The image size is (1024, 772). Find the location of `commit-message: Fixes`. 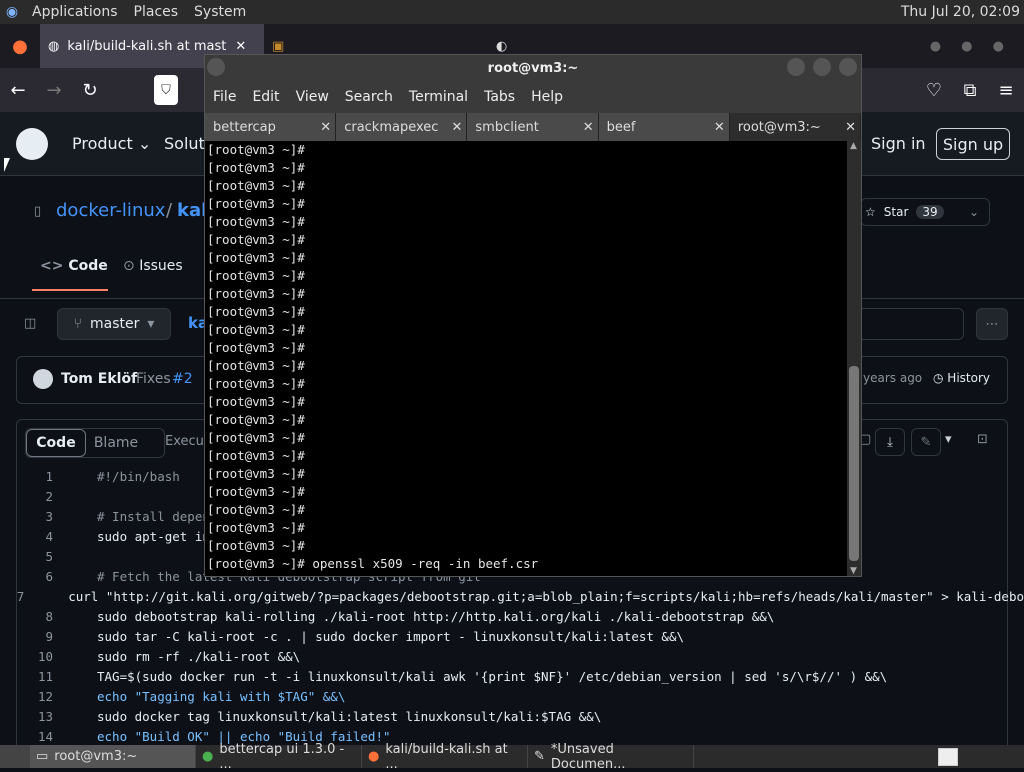

commit-message: Fixes is located at coordinates (153, 379).